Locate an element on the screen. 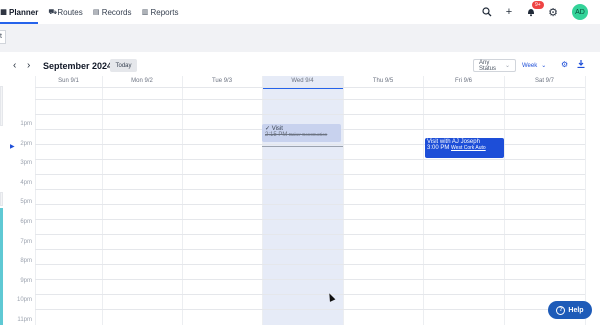 Image resolution: width=600 pixels, height=325 pixels. next-week-button: › is located at coordinates (28, 65).